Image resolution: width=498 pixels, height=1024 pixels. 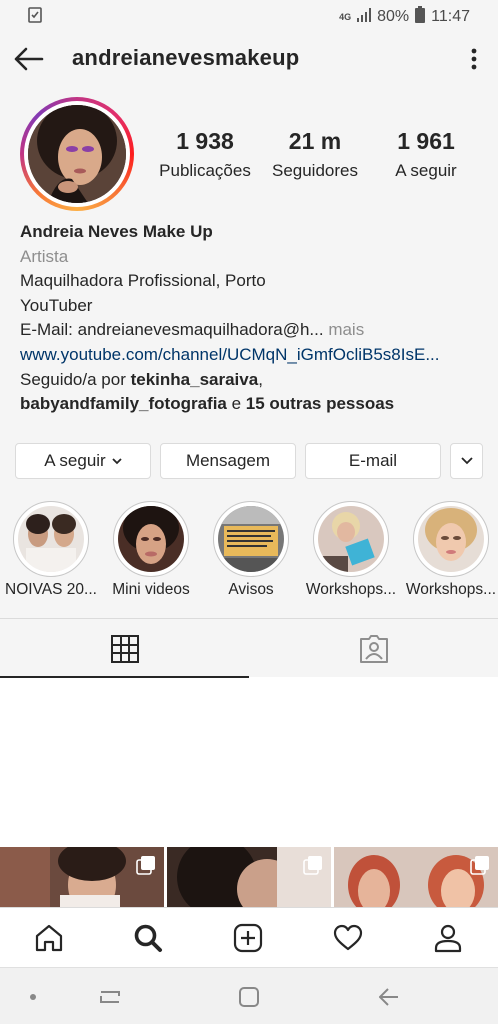 What do you see at coordinates (205, 141) in the screenshot?
I see `posts-count: 1 938` at bounding box center [205, 141].